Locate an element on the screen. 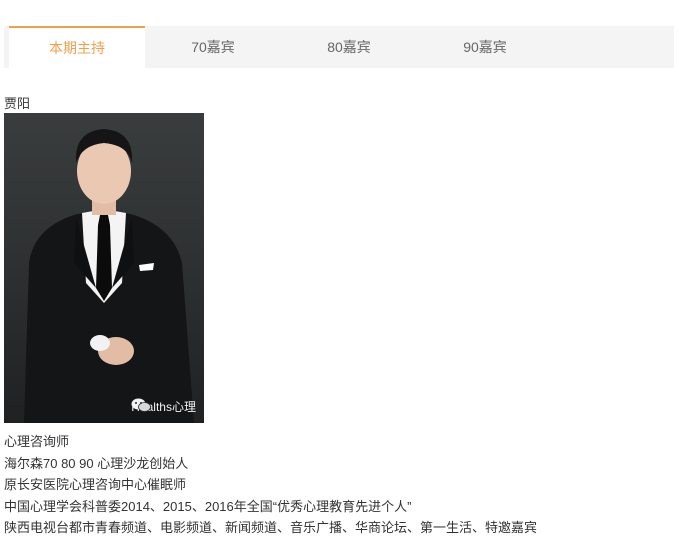 This screenshot has height=554, width=678. host-portrait-illustration is located at coordinates (109, 276).